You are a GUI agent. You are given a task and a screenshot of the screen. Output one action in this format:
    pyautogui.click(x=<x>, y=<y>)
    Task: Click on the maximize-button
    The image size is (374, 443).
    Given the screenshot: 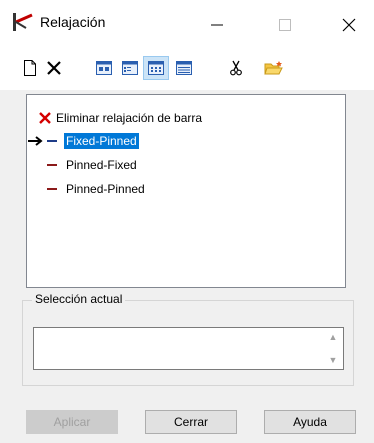 What is the action you would take?
    pyautogui.click(x=285, y=25)
    